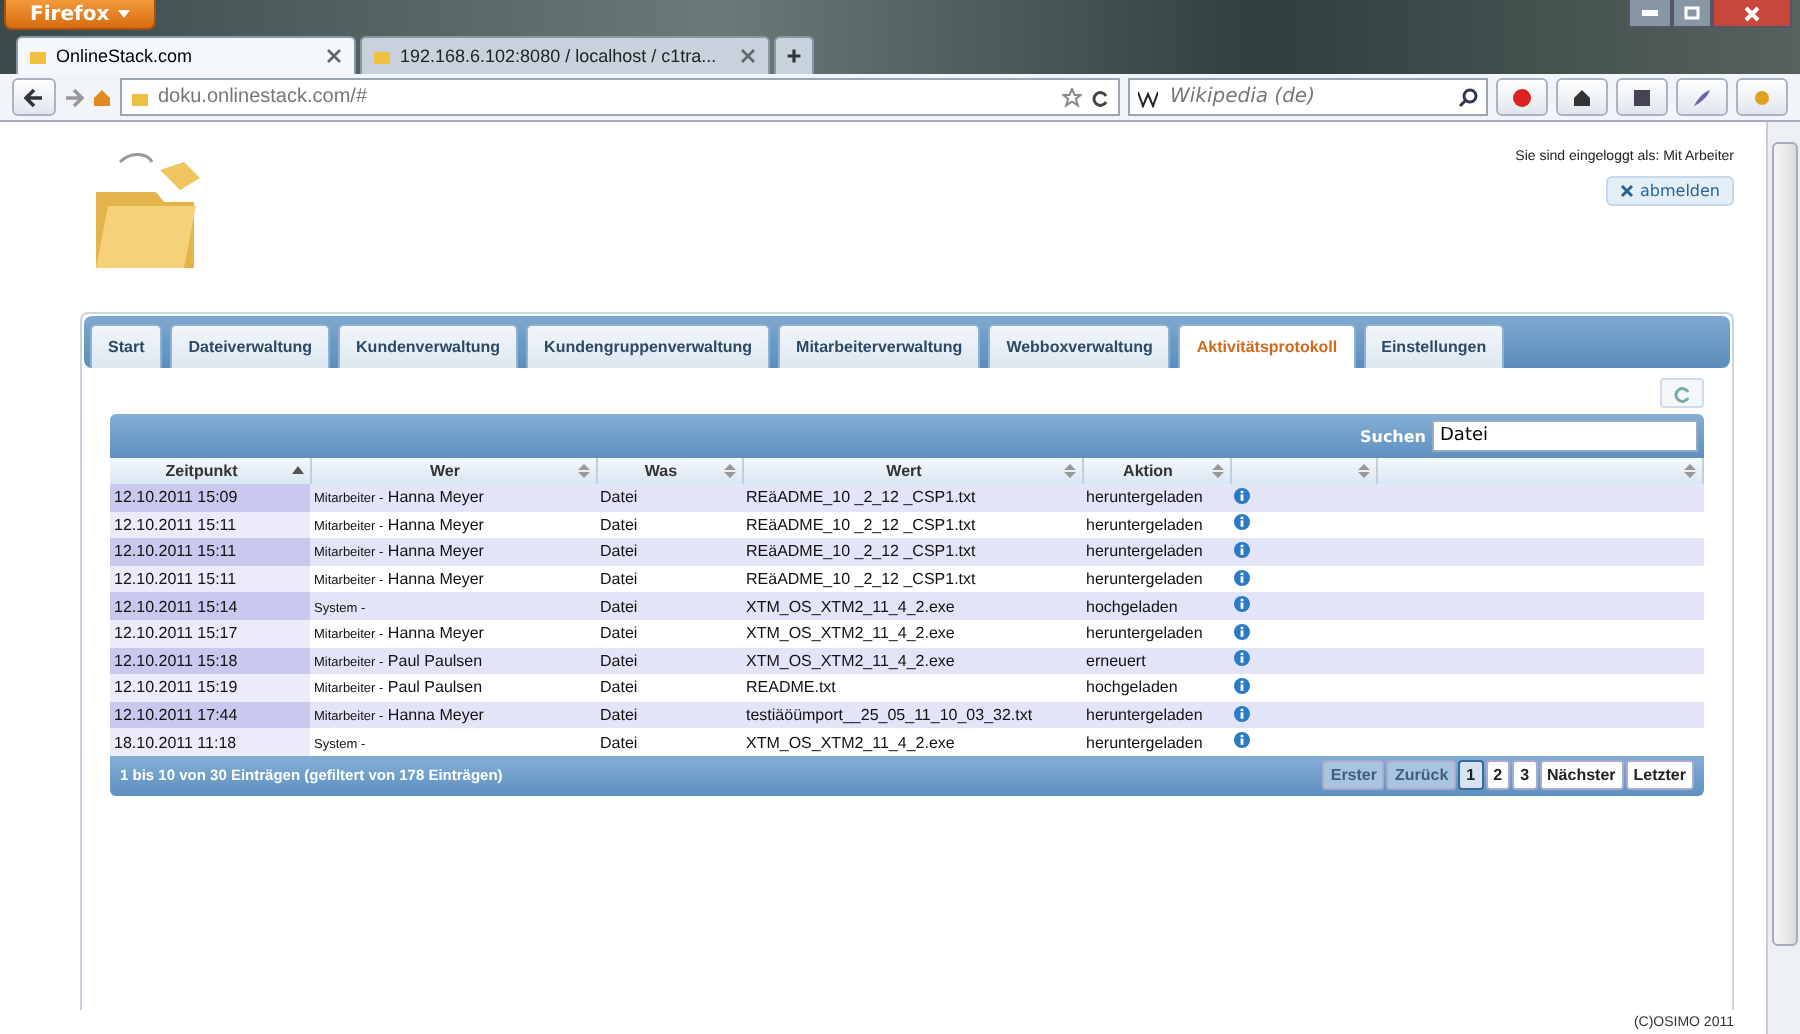  What do you see at coordinates (210, 688) in the screenshot?
I see `table-cell: 12.10.2011 15:19` at bounding box center [210, 688].